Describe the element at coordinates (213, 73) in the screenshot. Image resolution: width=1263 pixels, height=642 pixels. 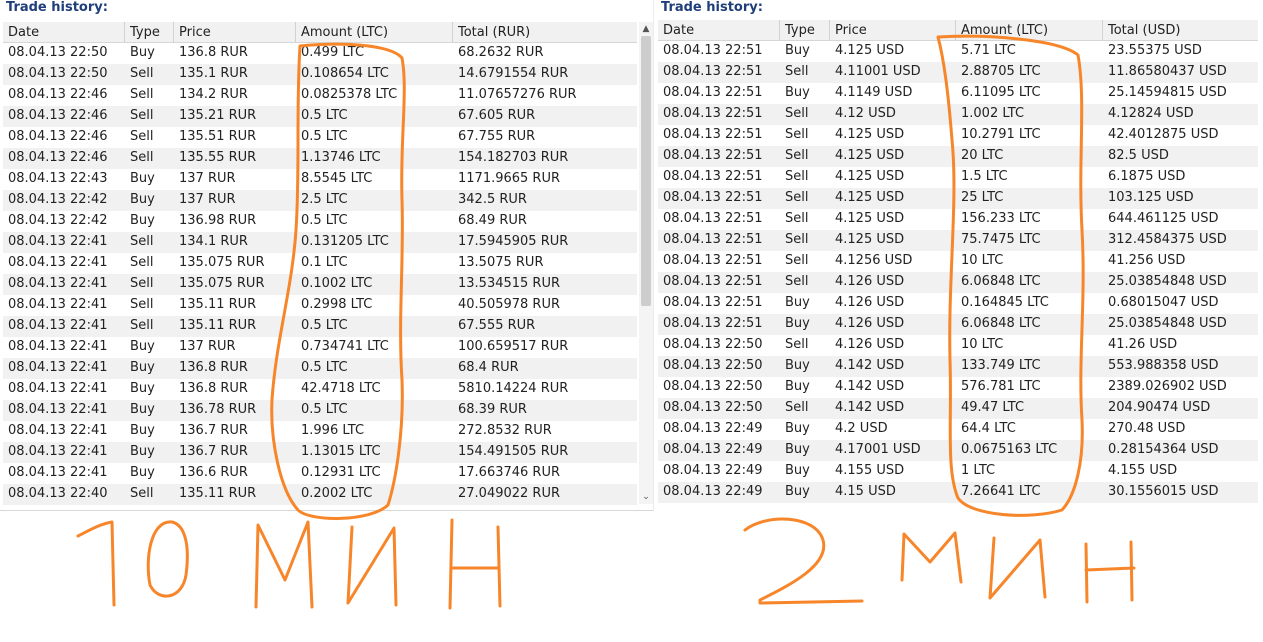
I see `cell-price: 135.1 RUR` at that location.